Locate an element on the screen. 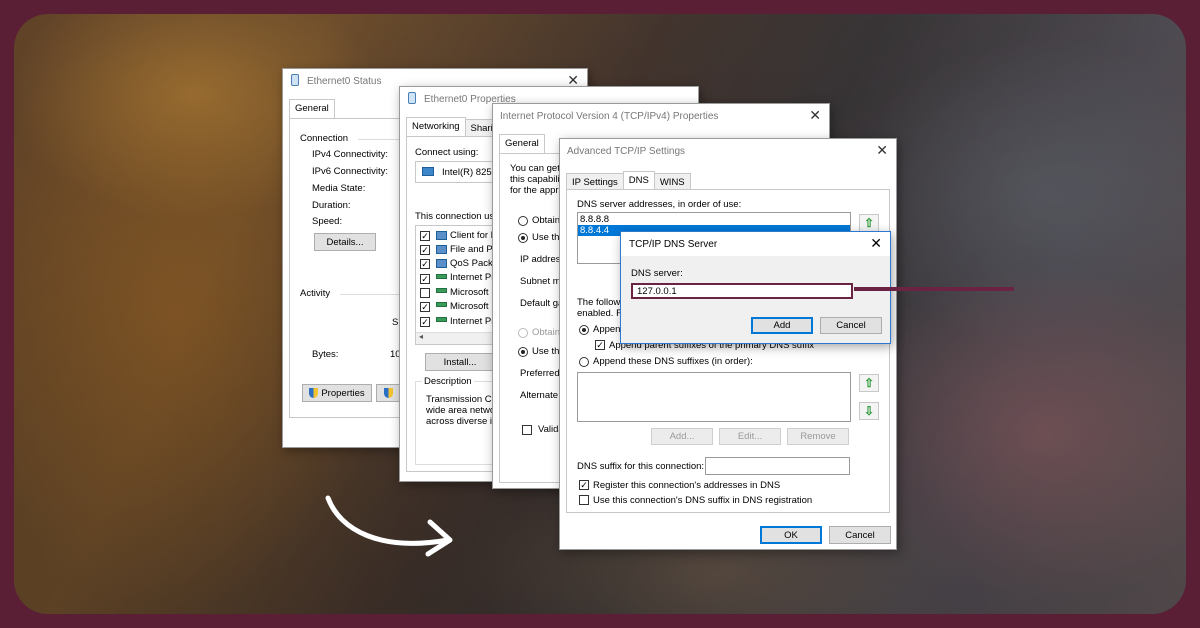 This screenshot has height=628, width=1200. ok-button: OK is located at coordinates (791, 535).